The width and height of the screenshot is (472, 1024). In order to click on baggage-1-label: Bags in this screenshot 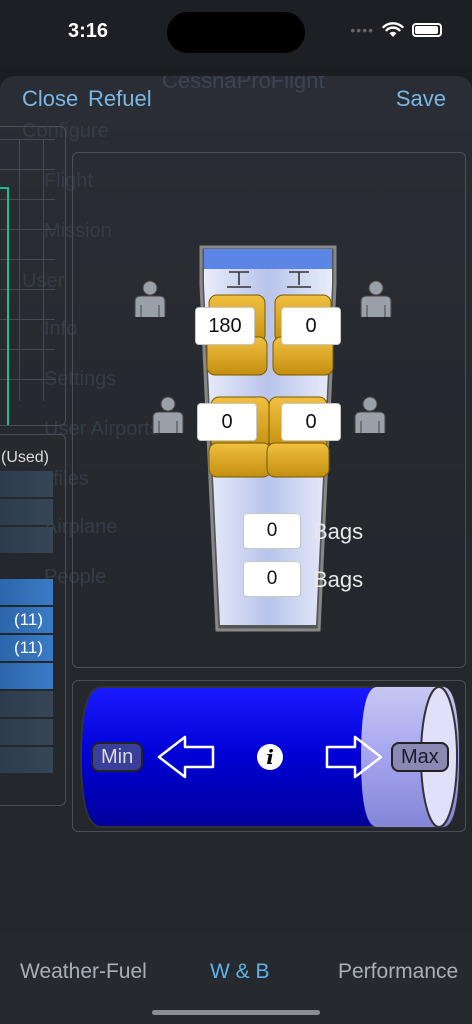, I will do `click(338, 531)`.